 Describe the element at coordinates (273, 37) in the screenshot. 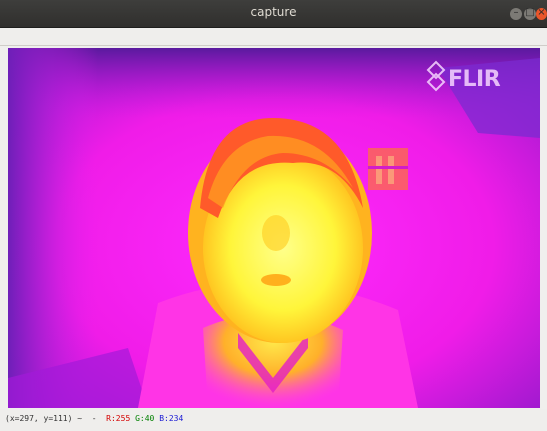

I see `toolbar` at that location.